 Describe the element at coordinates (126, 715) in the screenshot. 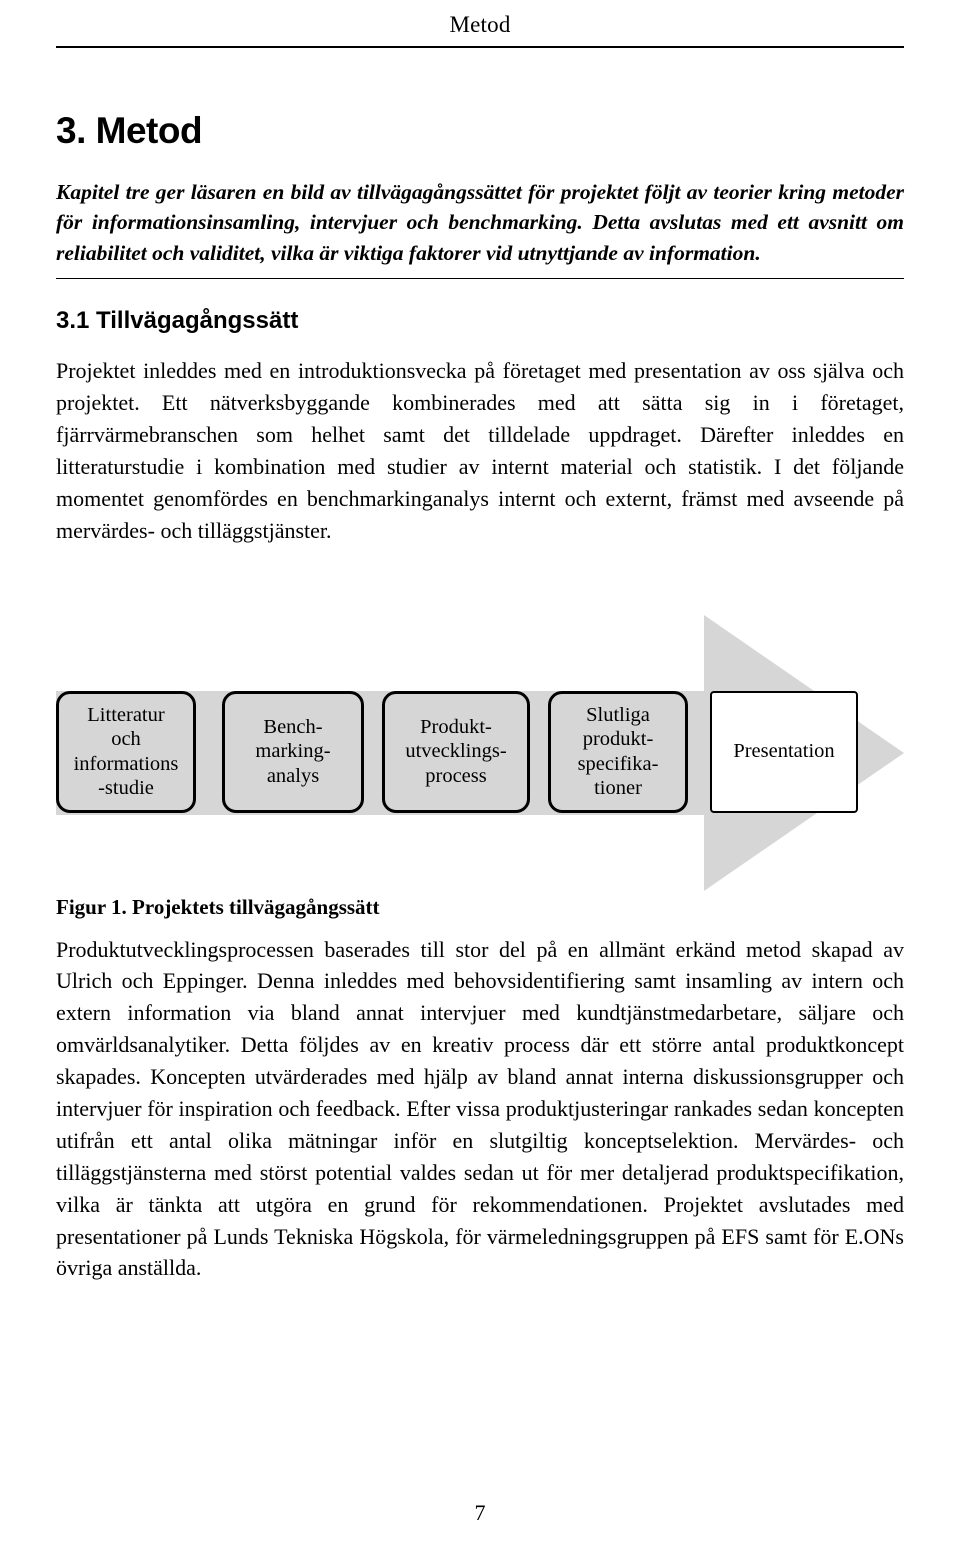

I see `figure-box-1-line-1: Litteratur` at that location.